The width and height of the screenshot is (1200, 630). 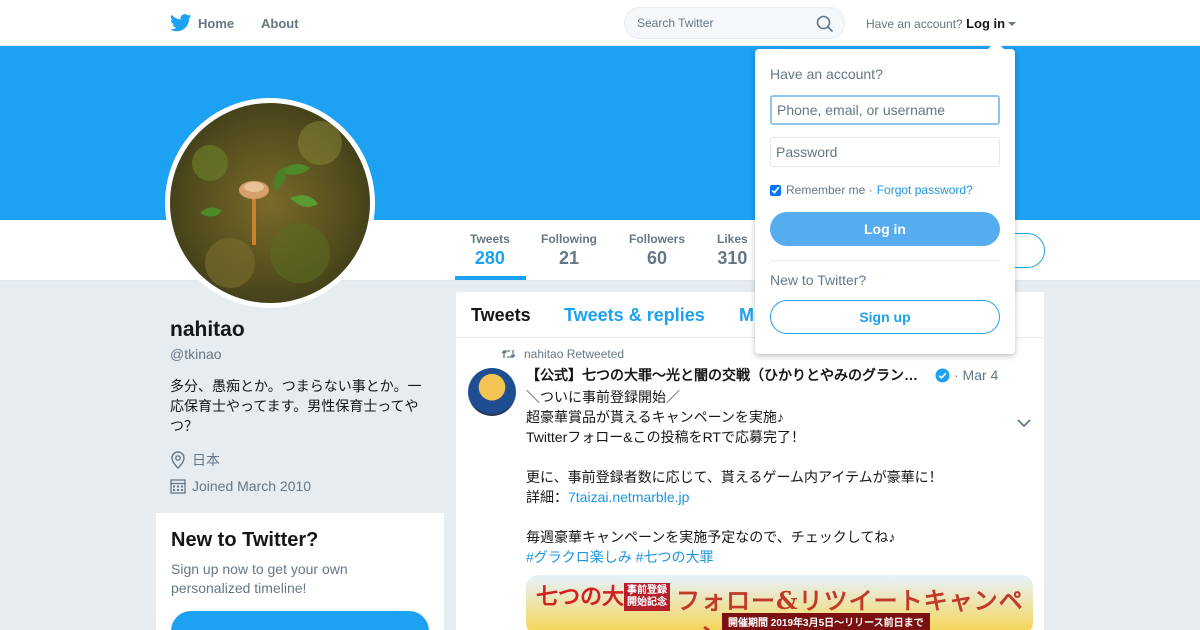 I want to click on avatar-image, so click(x=270, y=203).